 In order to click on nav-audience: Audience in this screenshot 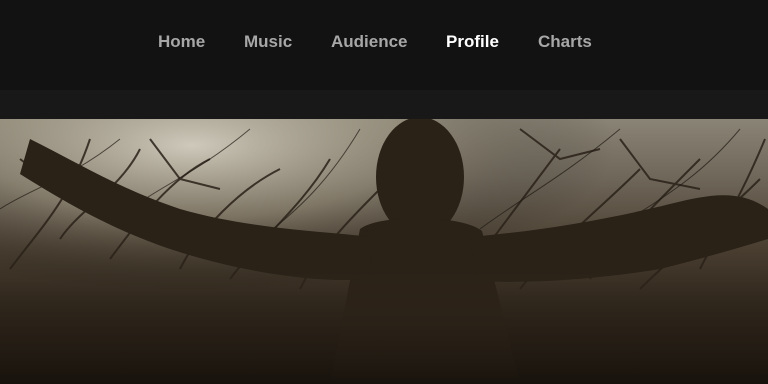, I will do `click(369, 42)`.